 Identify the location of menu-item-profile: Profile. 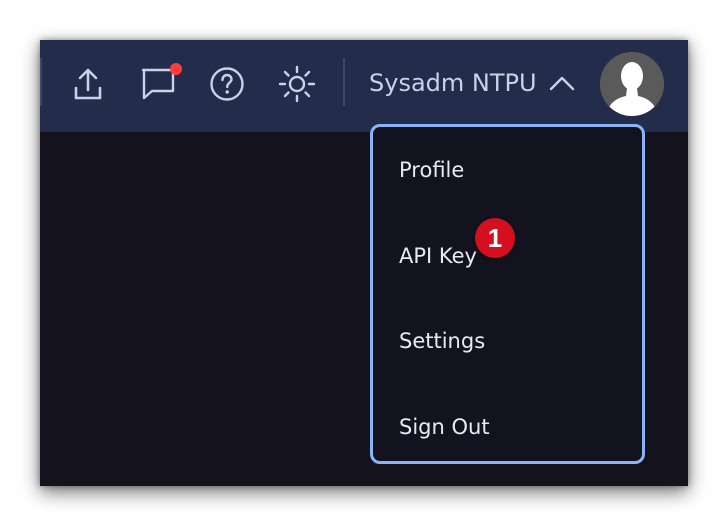
(431, 170).